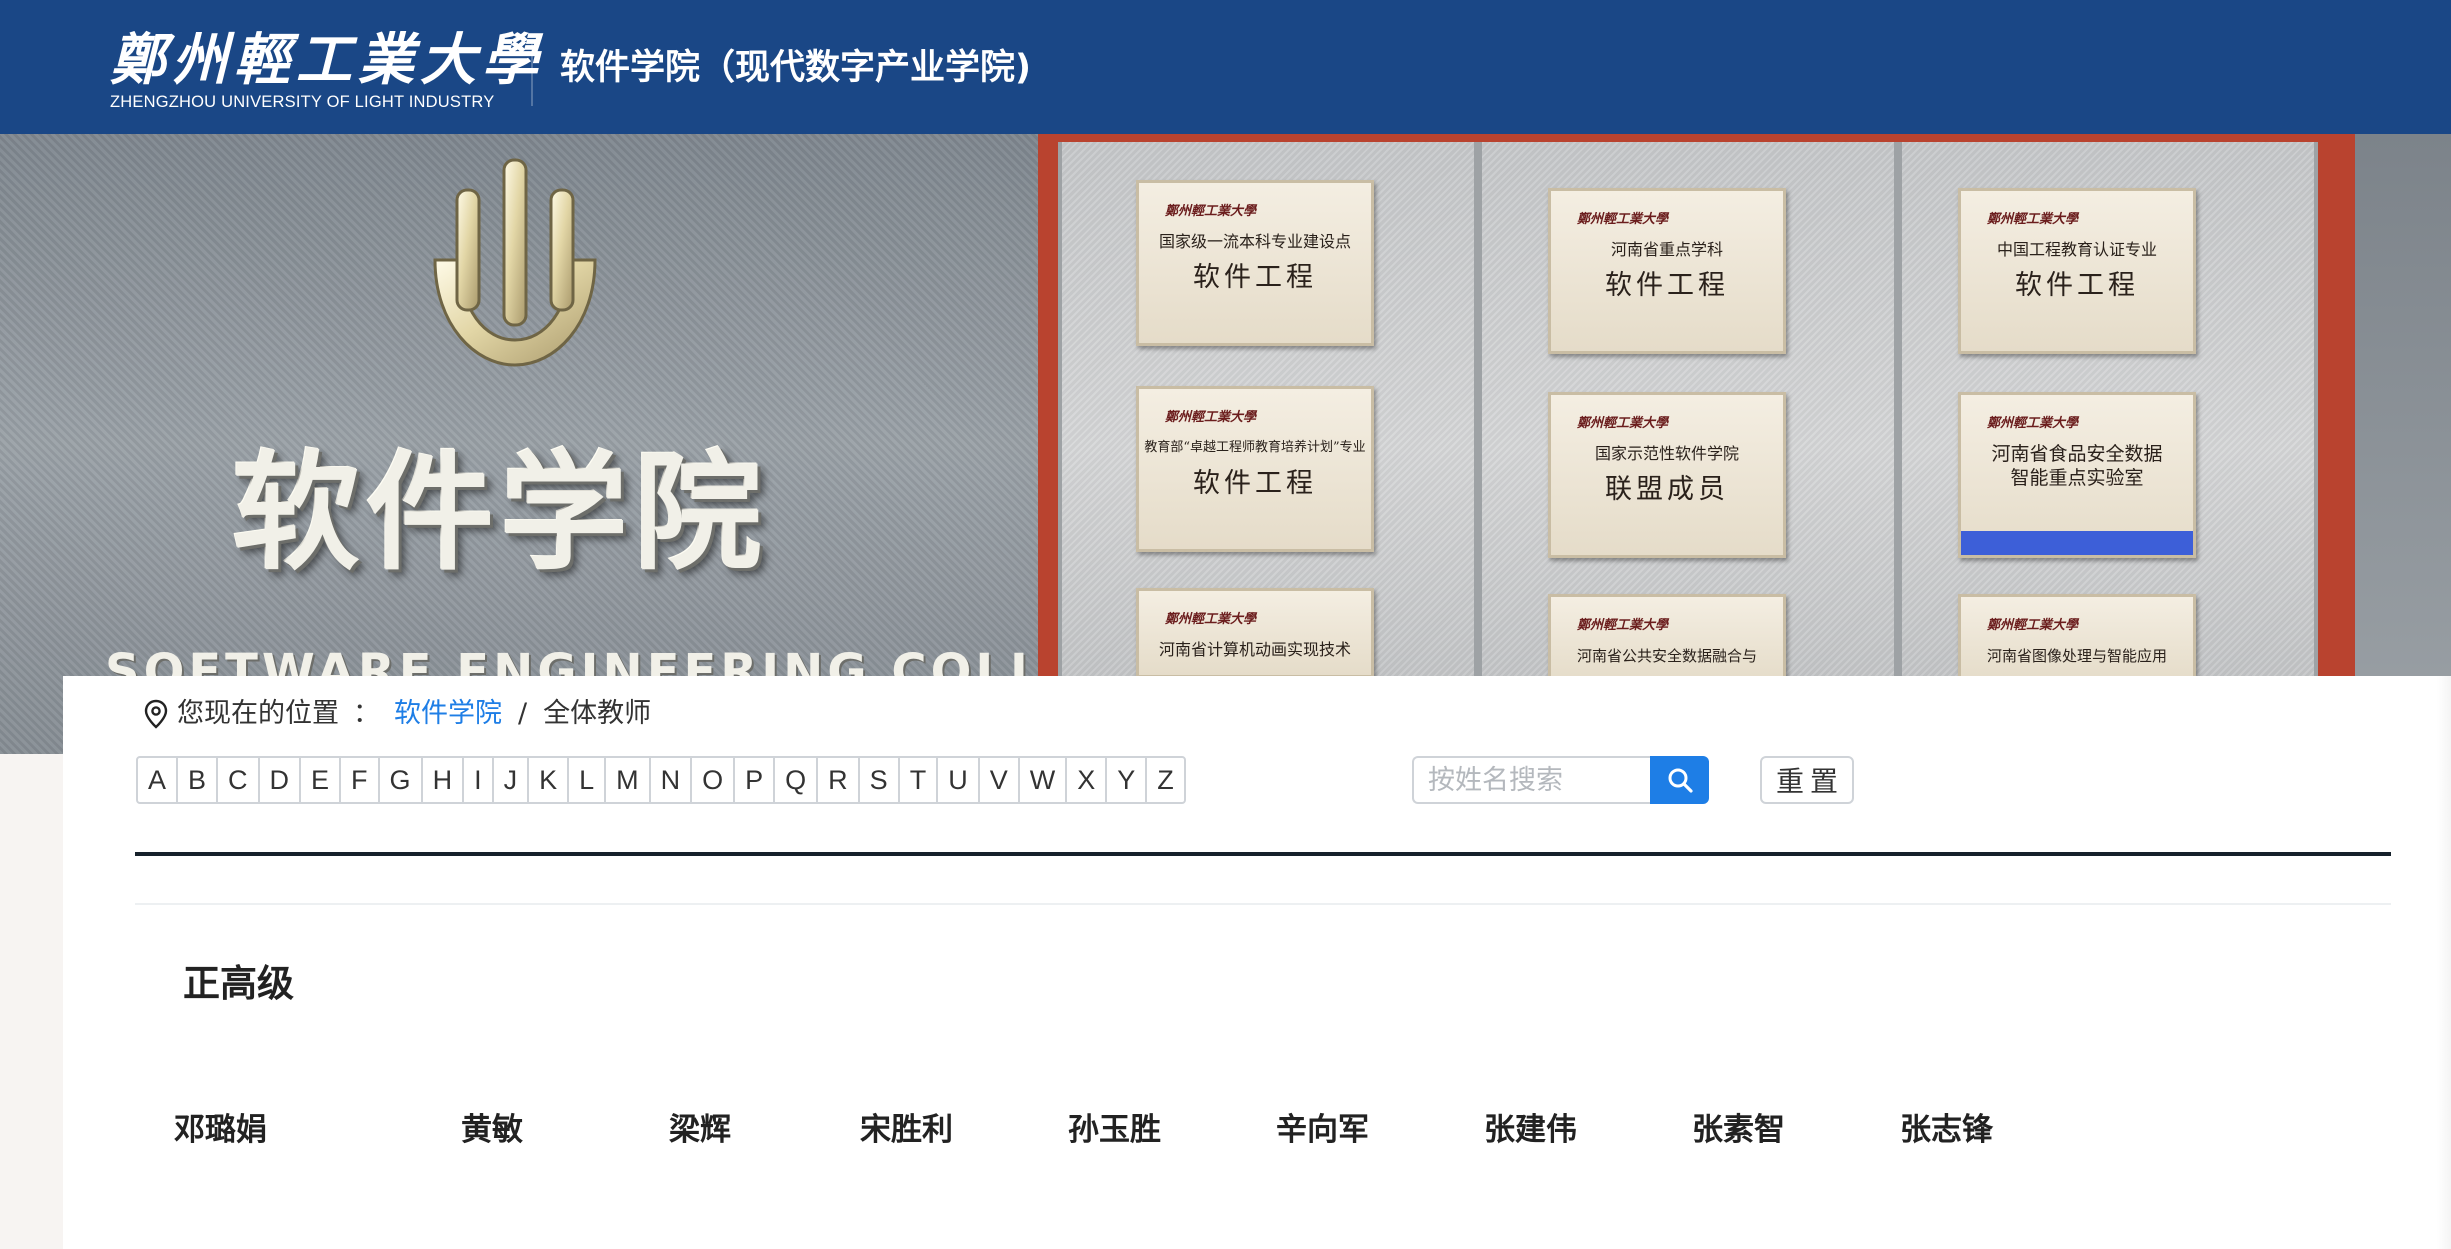 The height and width of the screenshot is (1249, 2451). I want to click on breadcrumb-prefix: 您现在的位置, so click(258, 713).